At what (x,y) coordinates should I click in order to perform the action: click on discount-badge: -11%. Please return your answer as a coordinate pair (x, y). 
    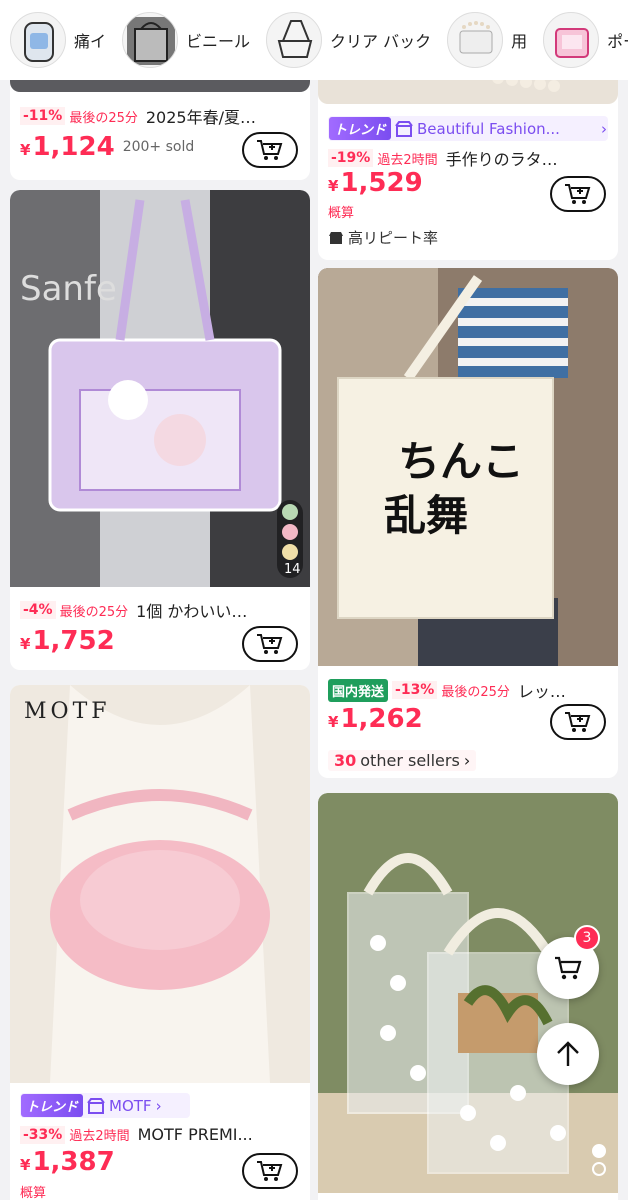
    Looking at the image, I should click on (43, 116).